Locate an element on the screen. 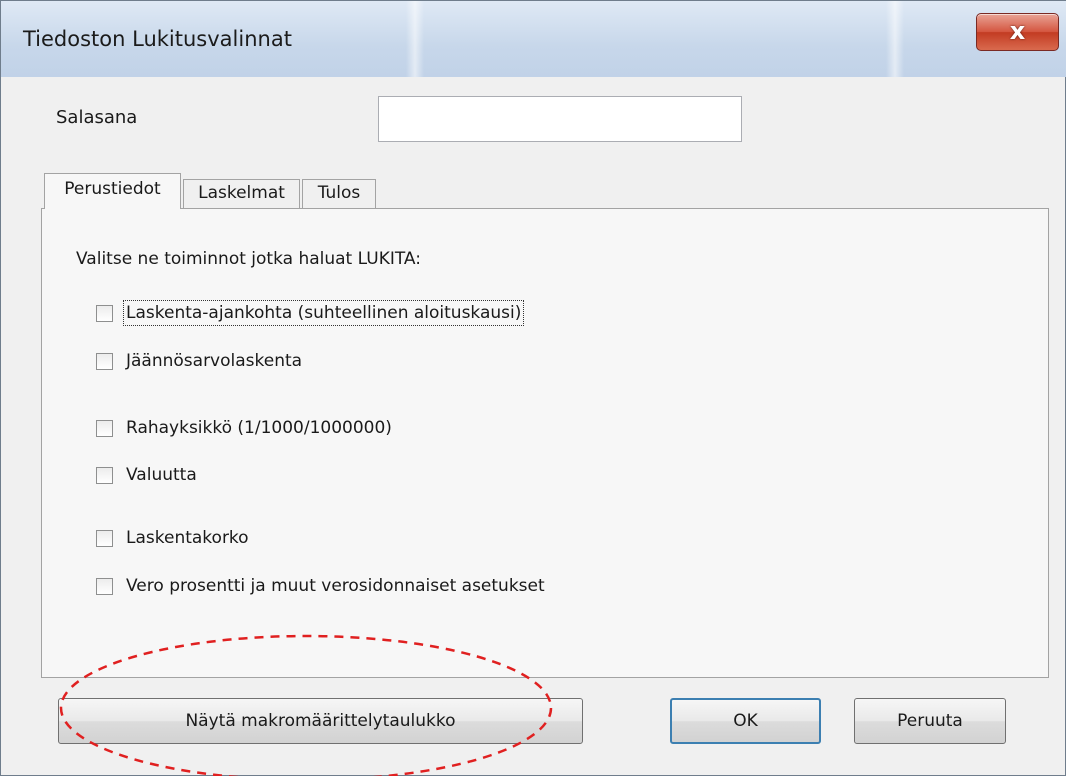 The height and width of the screenshot is (776, 1066). checkbox-label: Laskentakorko is located at coordinates (187, 538).